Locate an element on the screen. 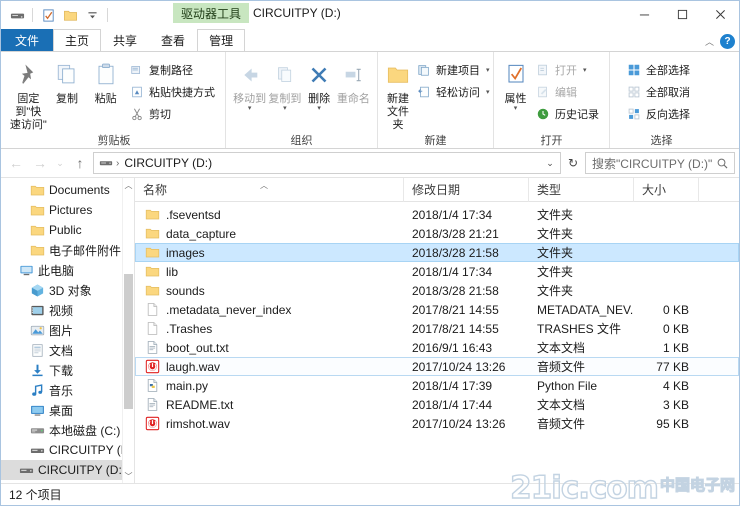  rename-button: 重命名 is located at coordinates (353, 81).